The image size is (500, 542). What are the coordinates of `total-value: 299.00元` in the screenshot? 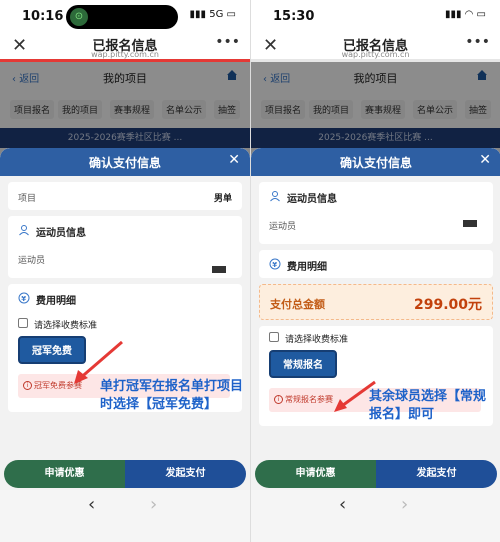 It's located at (447, 305).